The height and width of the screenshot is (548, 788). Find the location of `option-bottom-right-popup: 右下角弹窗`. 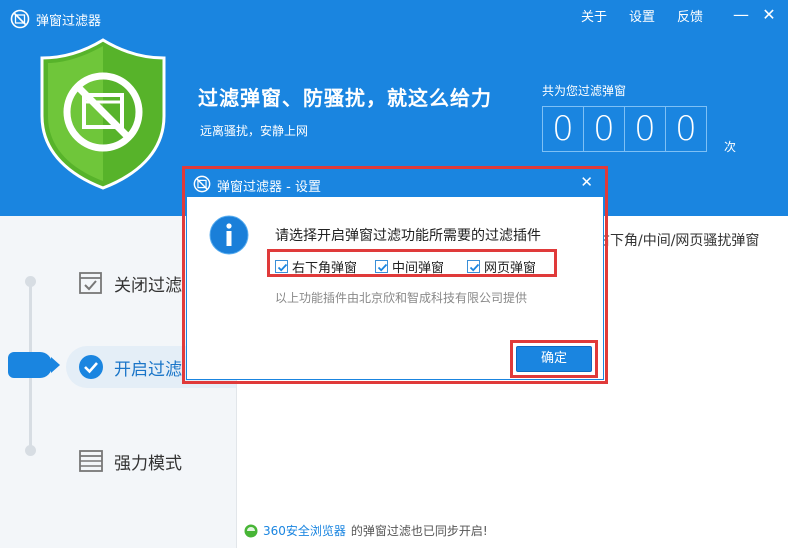

option-bottom-right-popup: 右下角弹窗 is located at coordinates (316, 266).